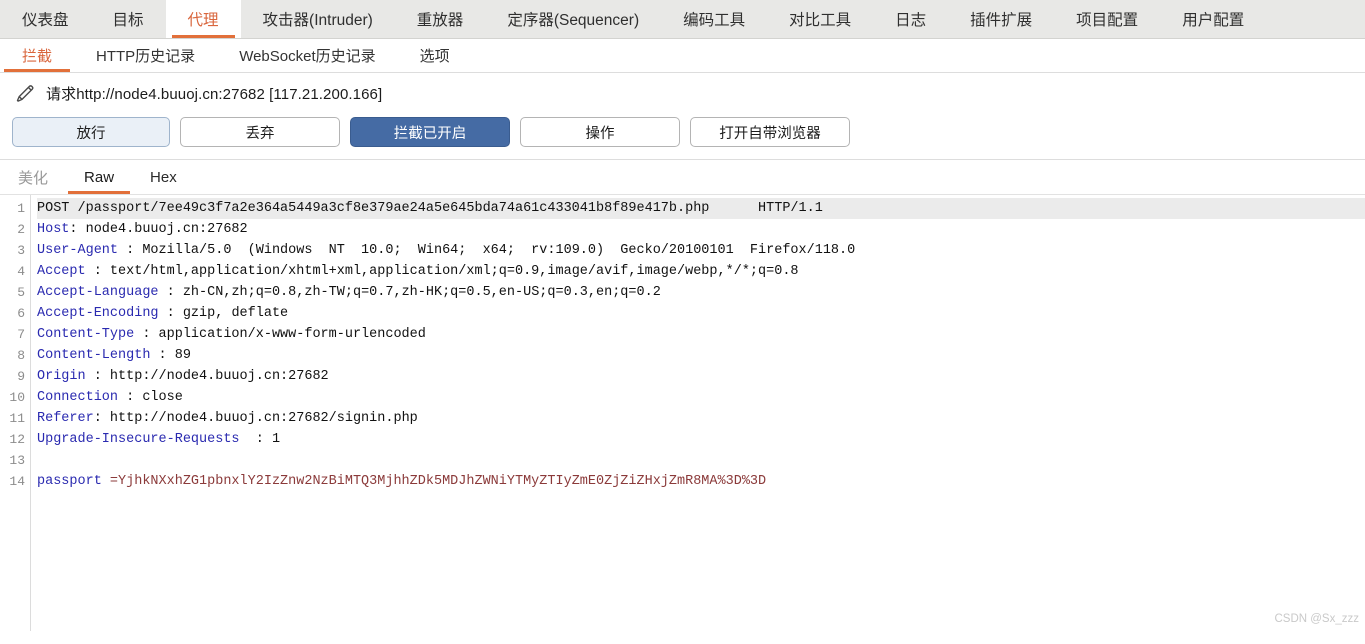 This screenshot has width=1365, height=644. I want to click on main-tab-0: 仪表盘, so click(45, 19).